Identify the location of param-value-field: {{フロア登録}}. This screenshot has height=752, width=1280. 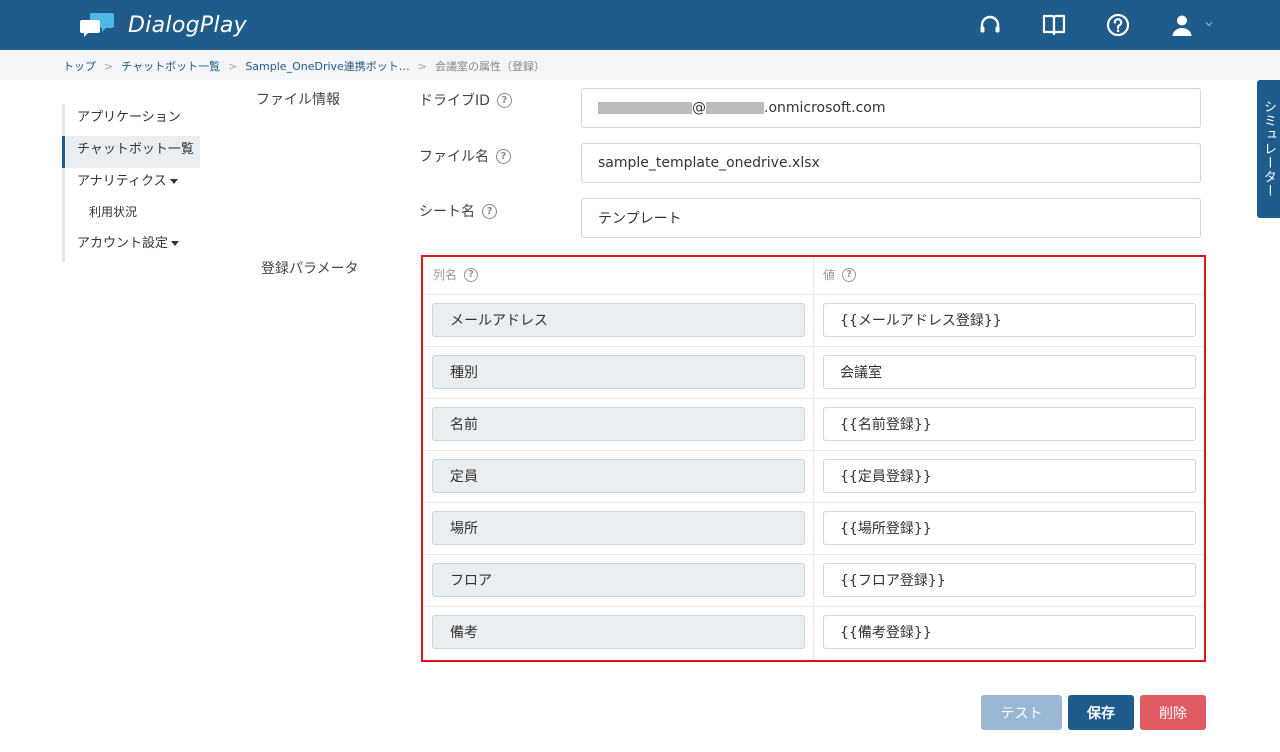
(1009, 580).